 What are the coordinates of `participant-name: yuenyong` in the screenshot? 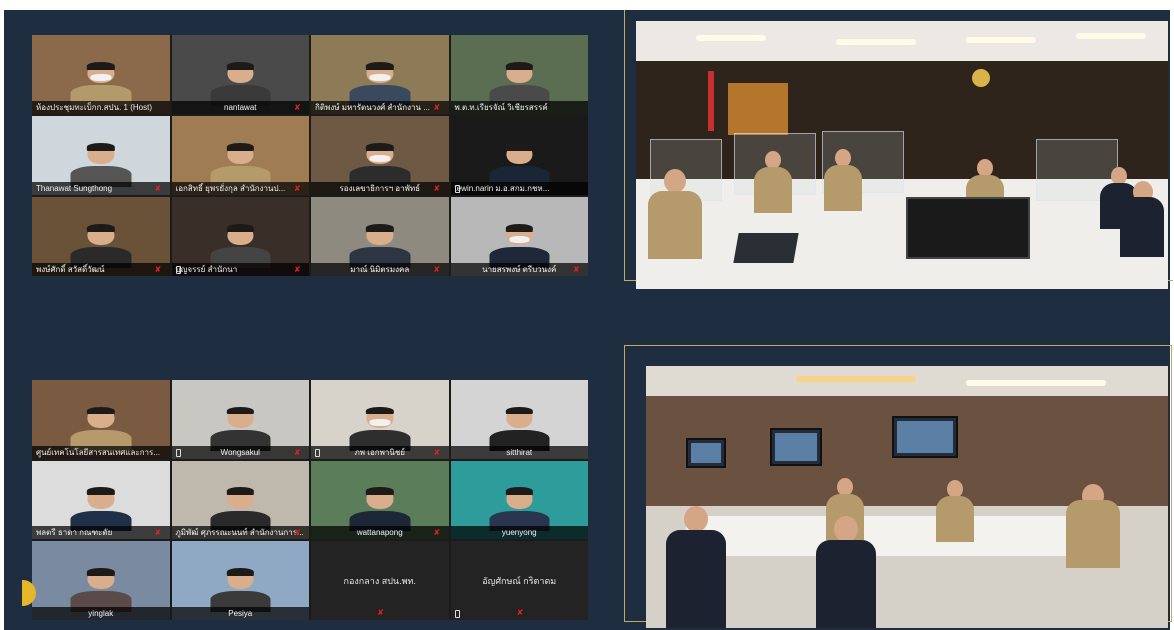 It's located at (519, 533).